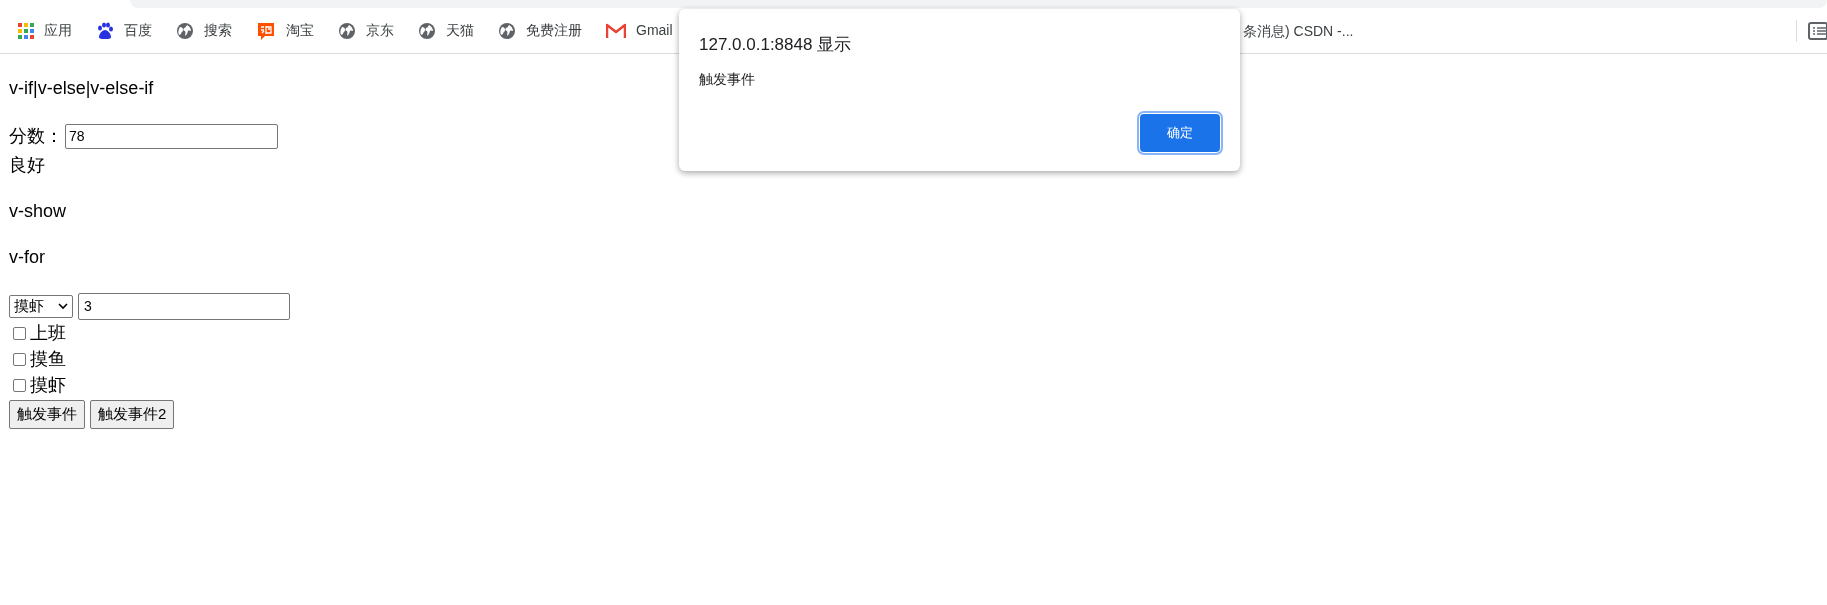  What do you see at coordinates (446, 30) in the screenshot?
I see `bookmark: 天猫` at bounding box center [446, 30].